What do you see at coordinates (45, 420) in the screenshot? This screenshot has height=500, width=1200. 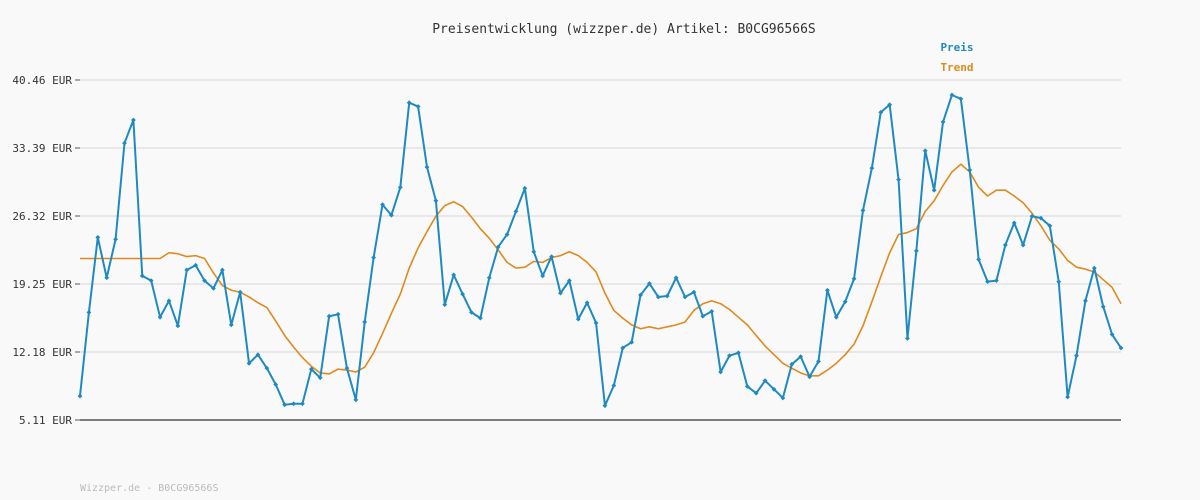 I see `y-tick-label: 5.11 EUR` at bounding box center [45, 420].